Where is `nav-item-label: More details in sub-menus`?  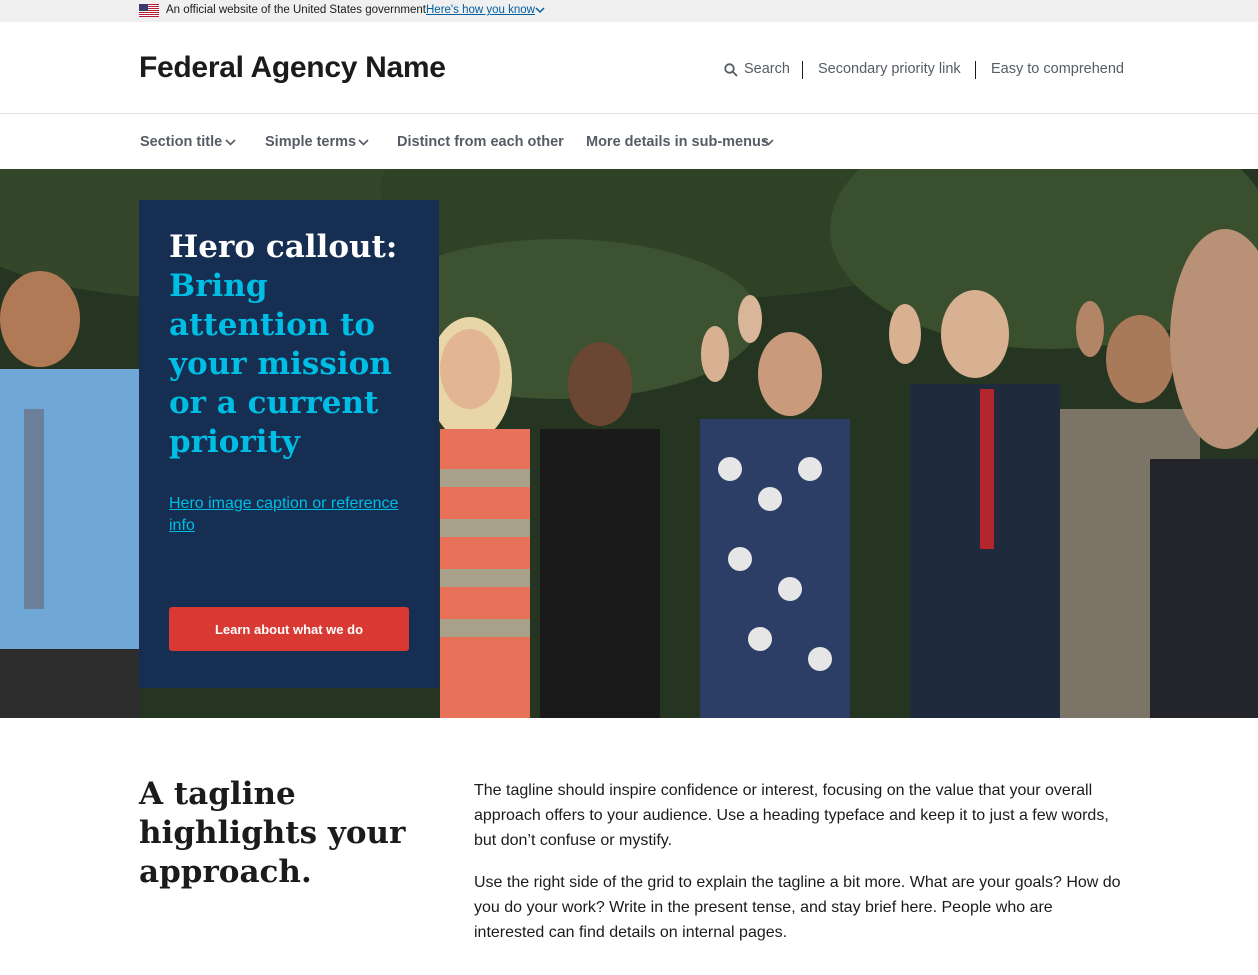
nav-item-label: More details in sub-menus is located at coordinates (677, 142).